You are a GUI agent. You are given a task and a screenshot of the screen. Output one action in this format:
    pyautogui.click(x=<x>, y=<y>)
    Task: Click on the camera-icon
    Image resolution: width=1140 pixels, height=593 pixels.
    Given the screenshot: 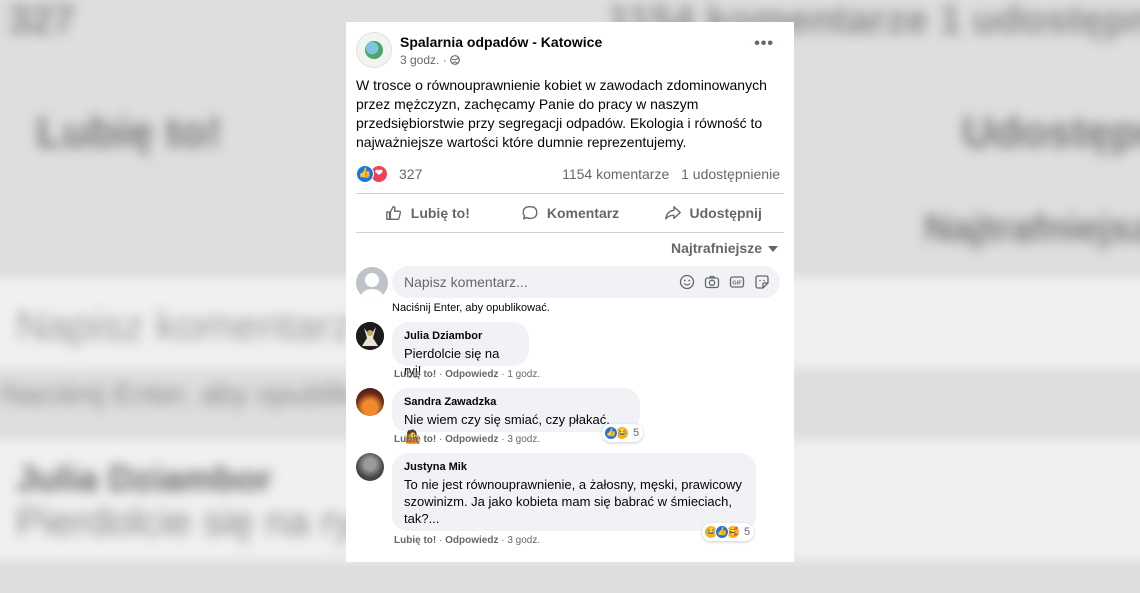 What is the action you would take?
    pyautogui.click(x=711, y=281)
    